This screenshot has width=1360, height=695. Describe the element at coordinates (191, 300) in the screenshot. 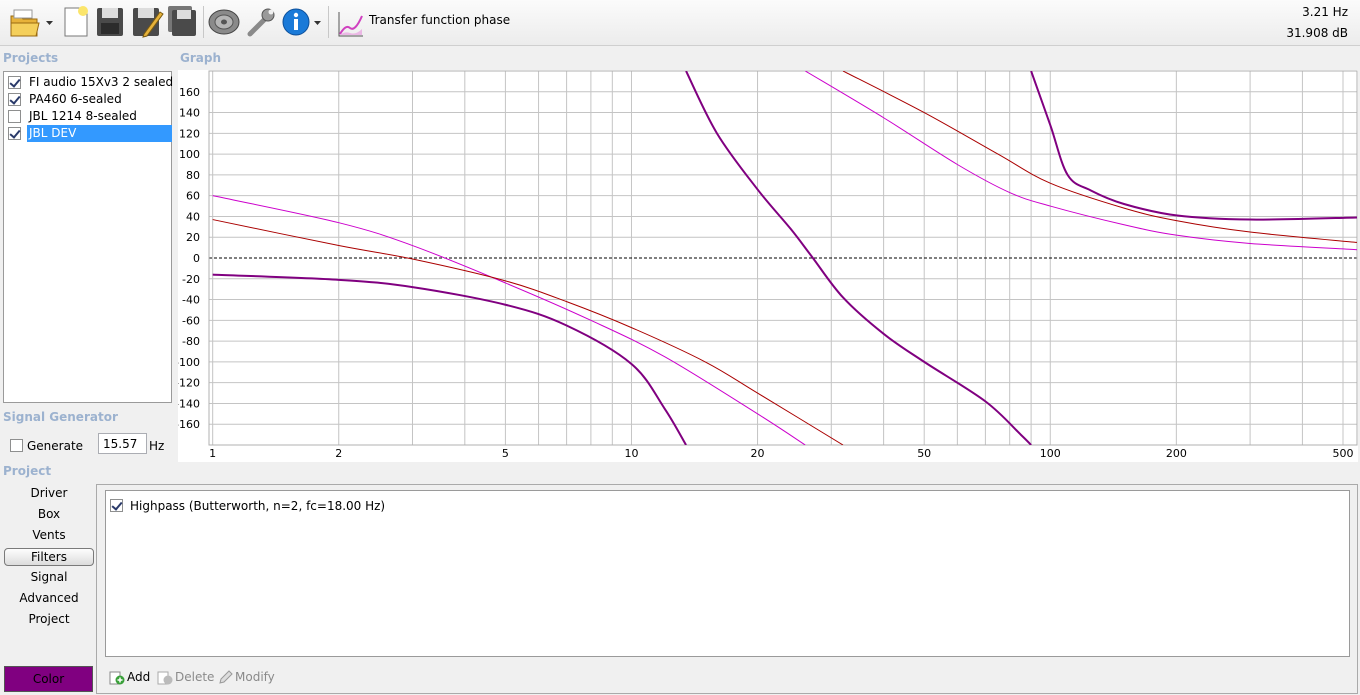

I see `y-tick-label: -40` at that location.